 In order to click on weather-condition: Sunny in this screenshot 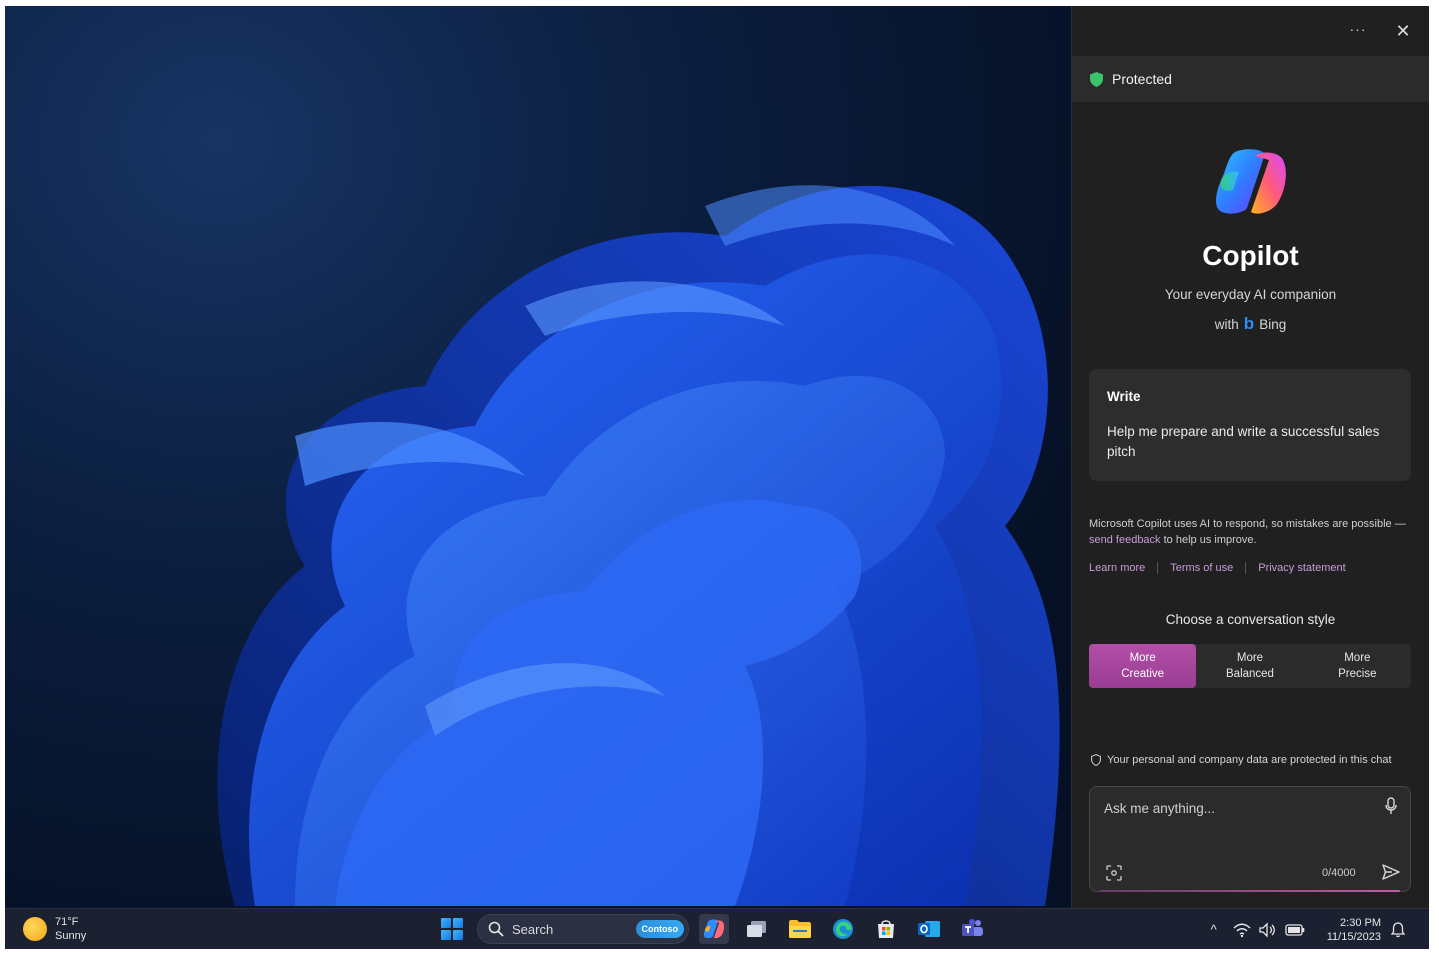, I will do `click(71, 936)`.